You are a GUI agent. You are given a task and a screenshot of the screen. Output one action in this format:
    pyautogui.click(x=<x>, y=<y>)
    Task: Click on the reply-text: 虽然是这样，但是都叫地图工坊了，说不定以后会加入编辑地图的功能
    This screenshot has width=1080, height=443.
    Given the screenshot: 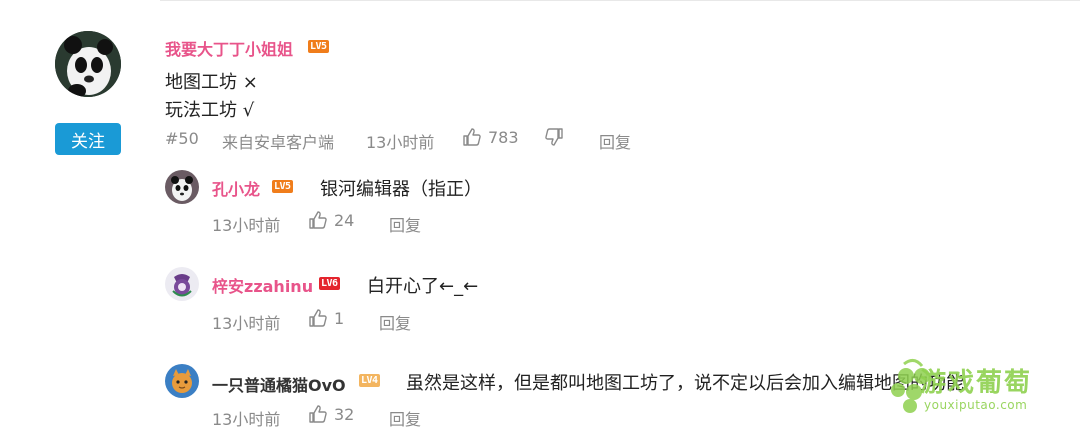 What is the action you would take?
    pyautogui.click(x=685, y=383)
    